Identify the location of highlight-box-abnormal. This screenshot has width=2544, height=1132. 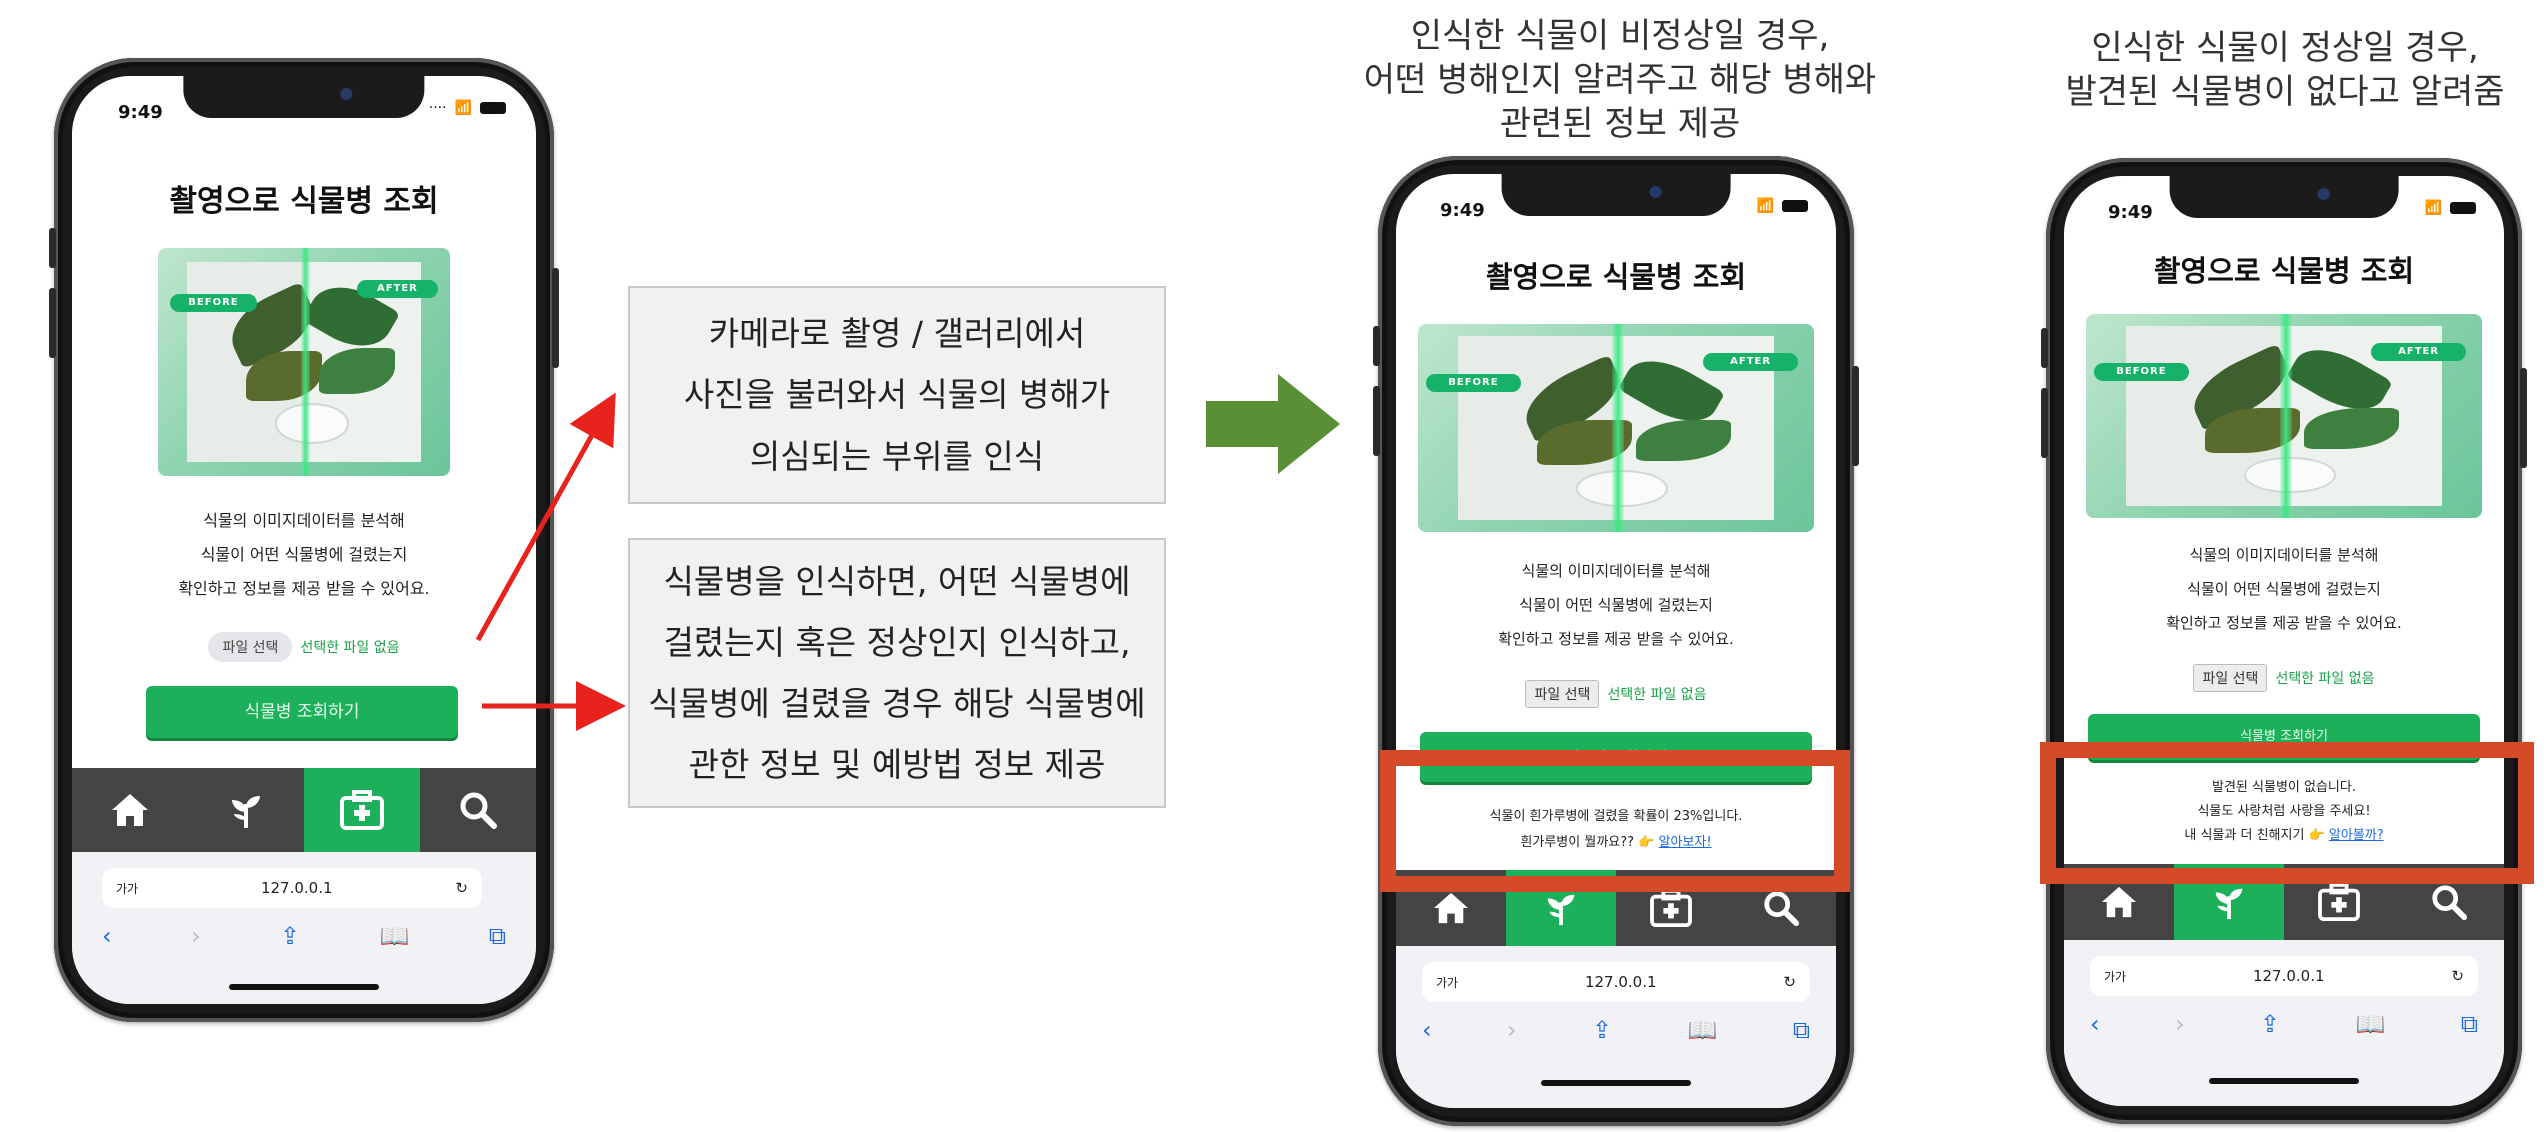
(1615, 821).